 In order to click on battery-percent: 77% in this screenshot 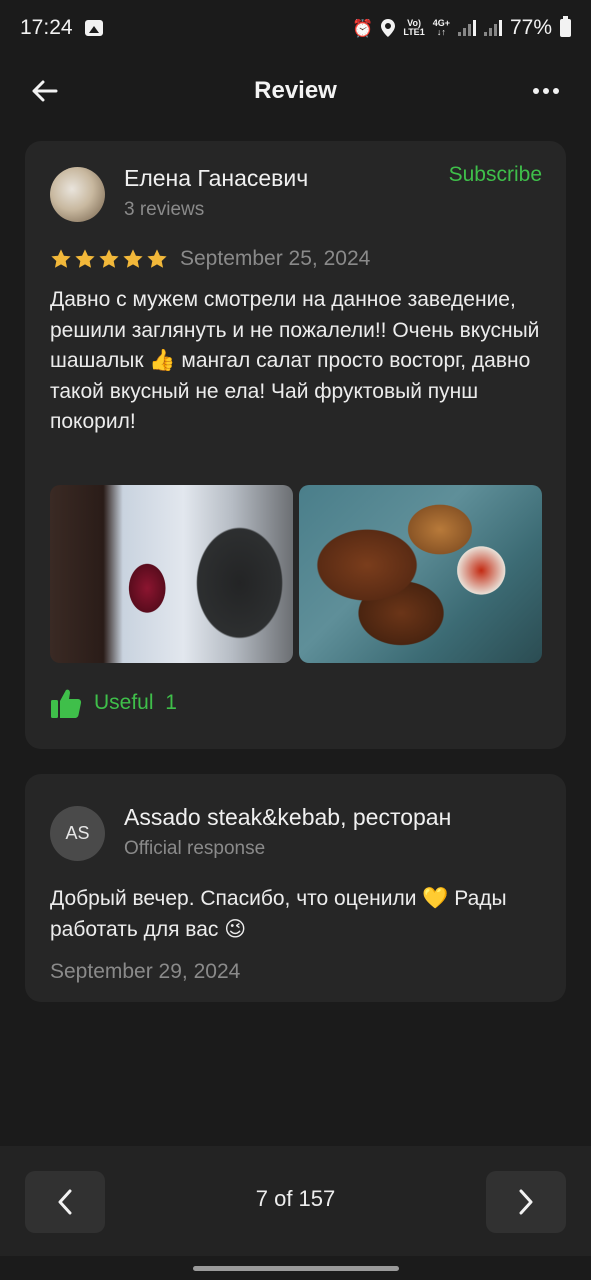, I will do `click(530, 27)`.